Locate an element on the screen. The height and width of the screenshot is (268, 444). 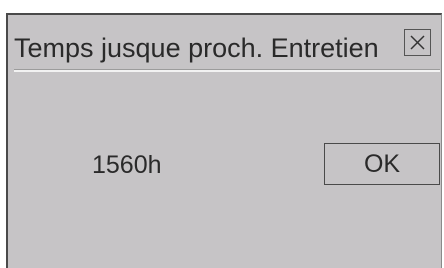
close-button is located at coordinates (417, 42).